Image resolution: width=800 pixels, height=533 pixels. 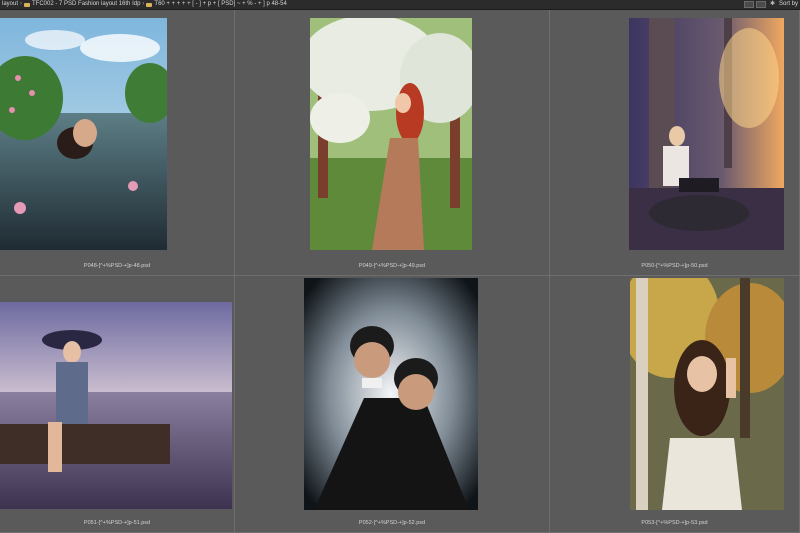 I want to click on sort-label: Sort by, so click(x=788, y=4).